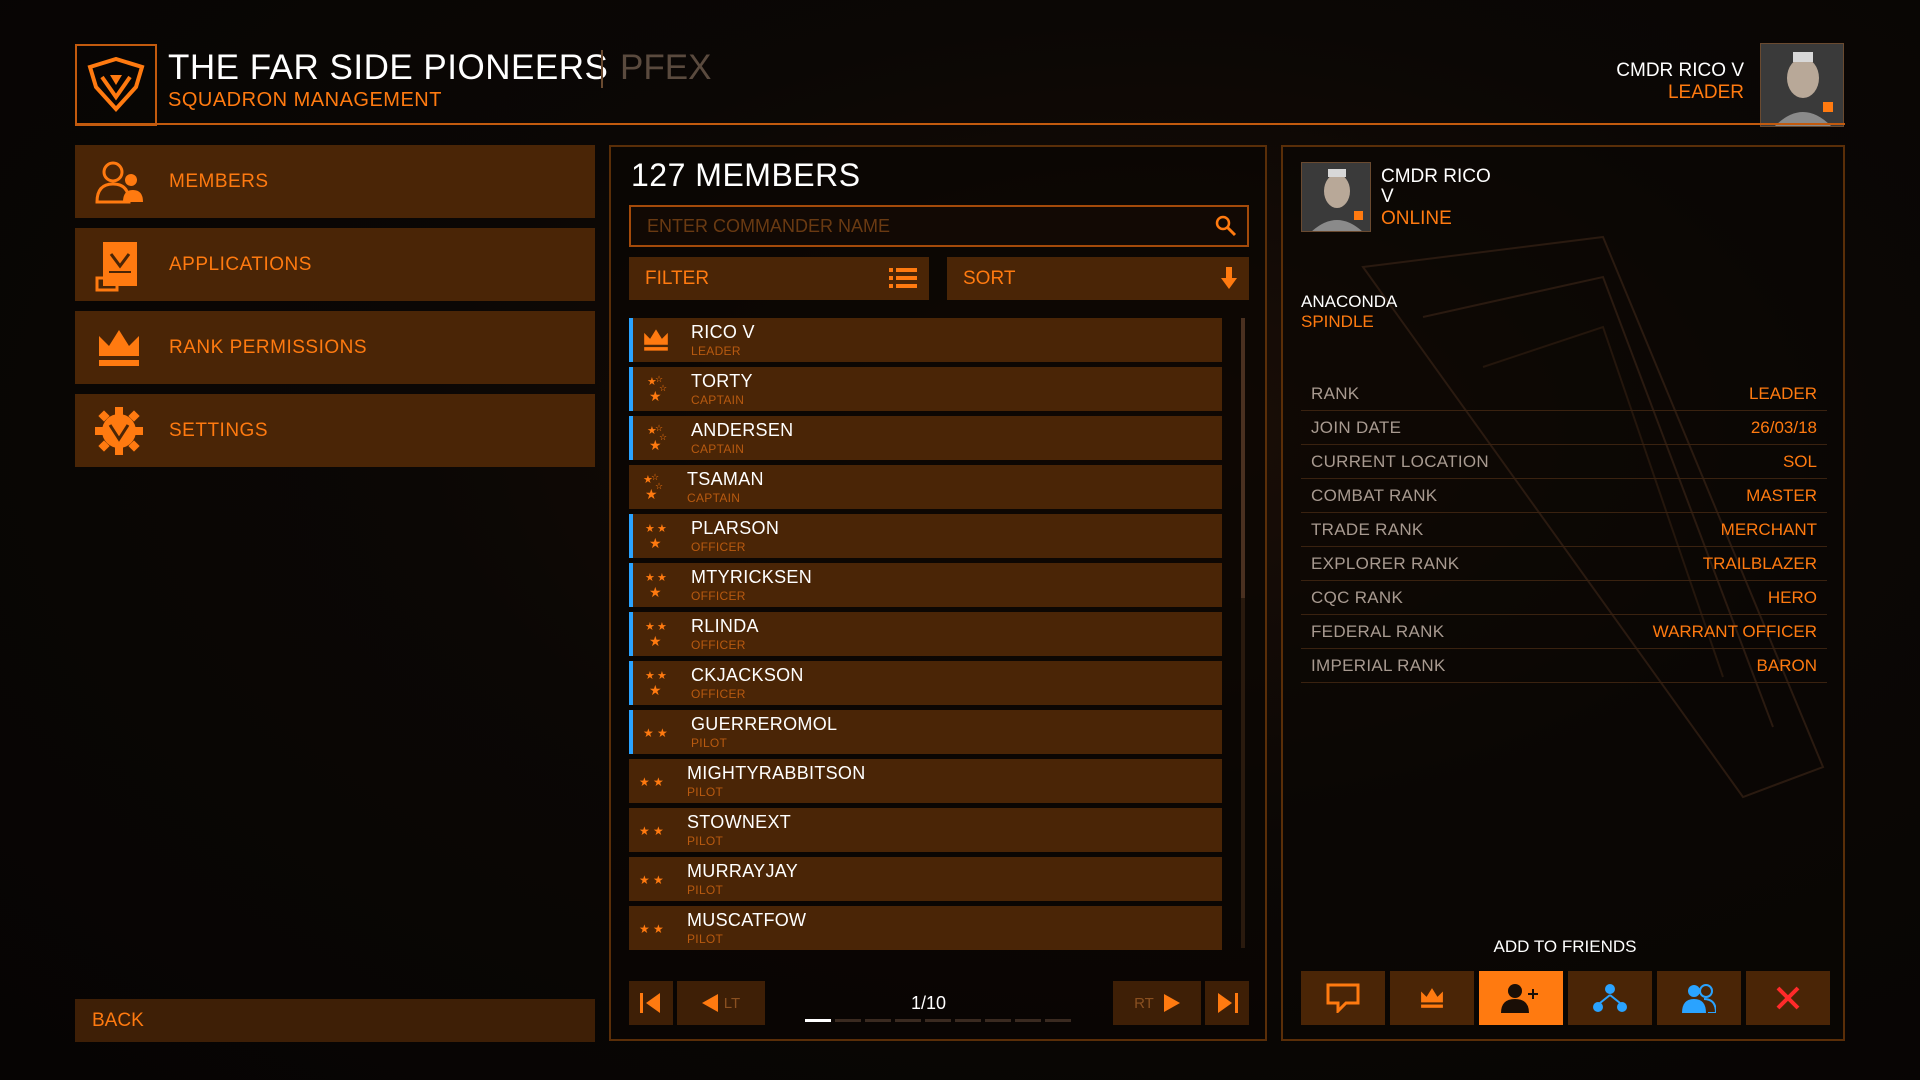 Image resolution: width=1920 pixels, height=1080 pixels. Describe the element at coordinates (925, 340) in the screenshot. I see `member-row: RICO V LEADER` at that location.